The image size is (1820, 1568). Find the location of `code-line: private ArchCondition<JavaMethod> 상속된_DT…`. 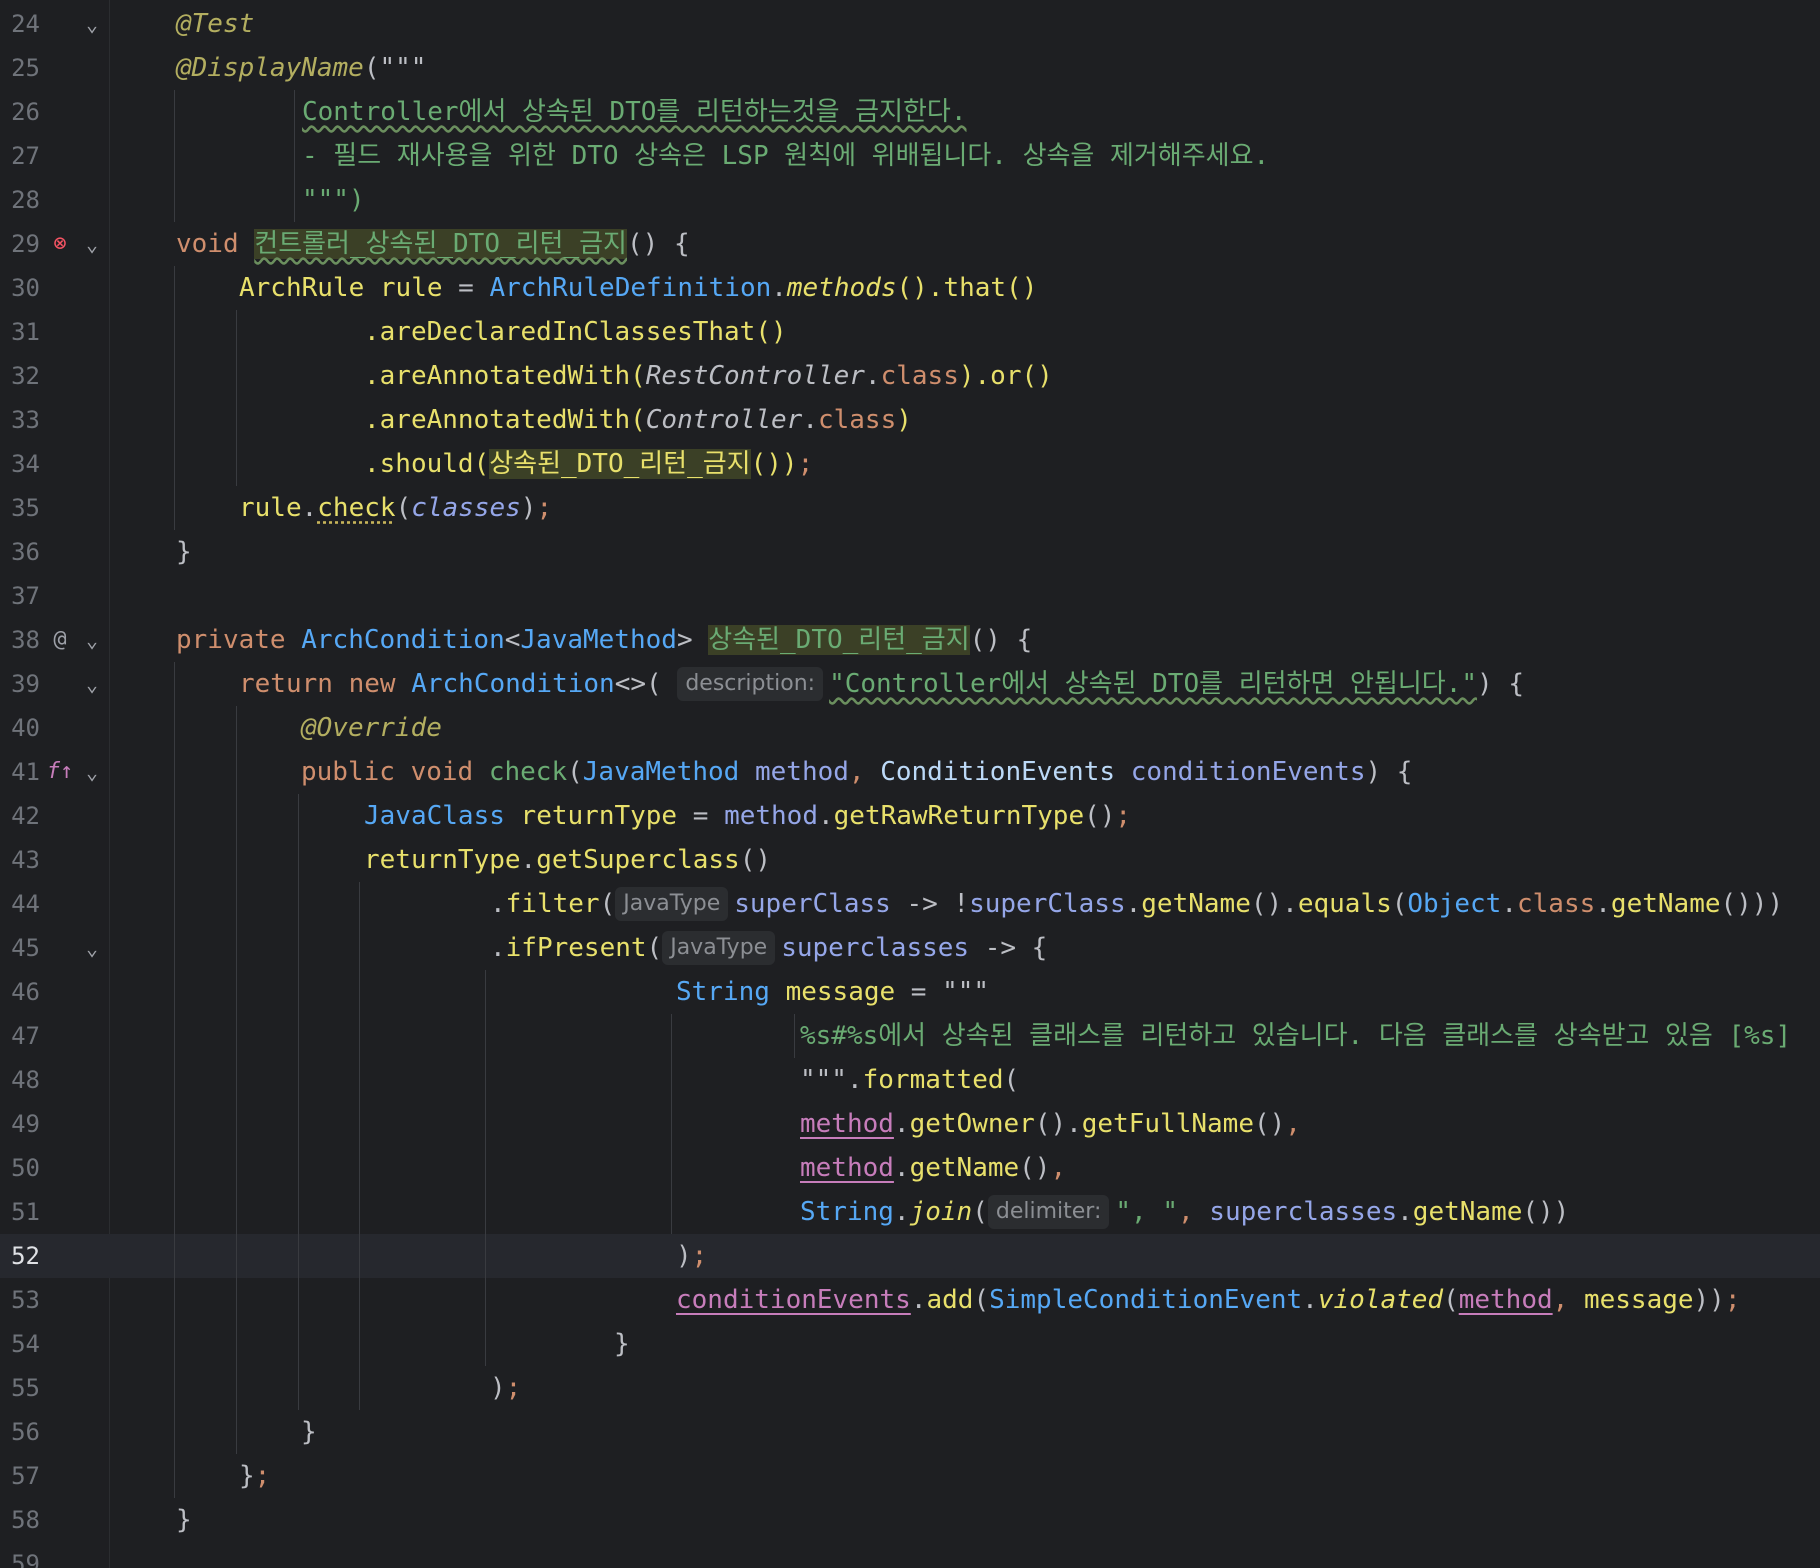

code-line: private ArchCondition<JavaMethod> 상속된_DT… is located at coordinates (910, 640).